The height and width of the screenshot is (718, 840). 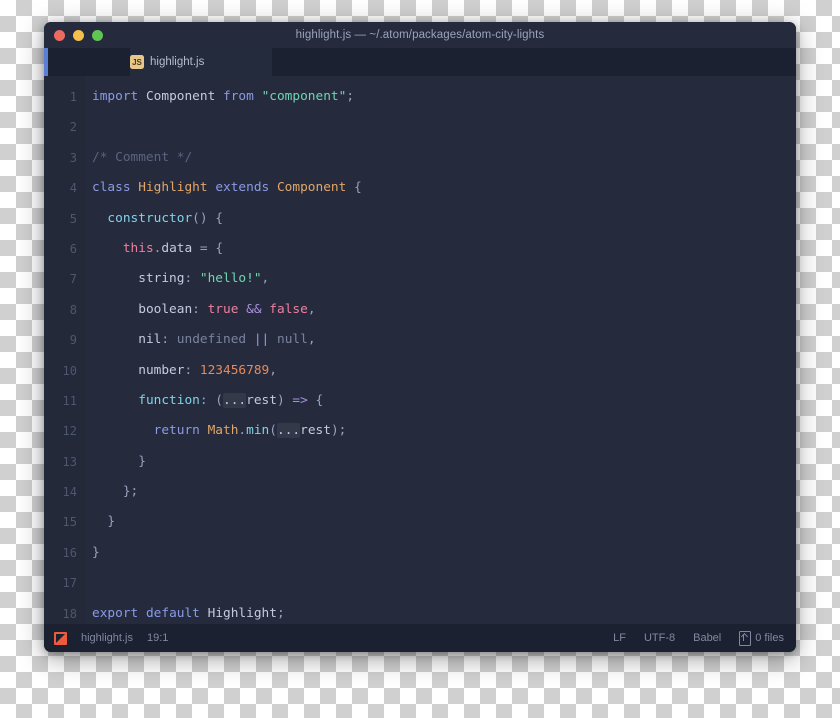 I want to click on code-token: return, so click(x=176, y=431).